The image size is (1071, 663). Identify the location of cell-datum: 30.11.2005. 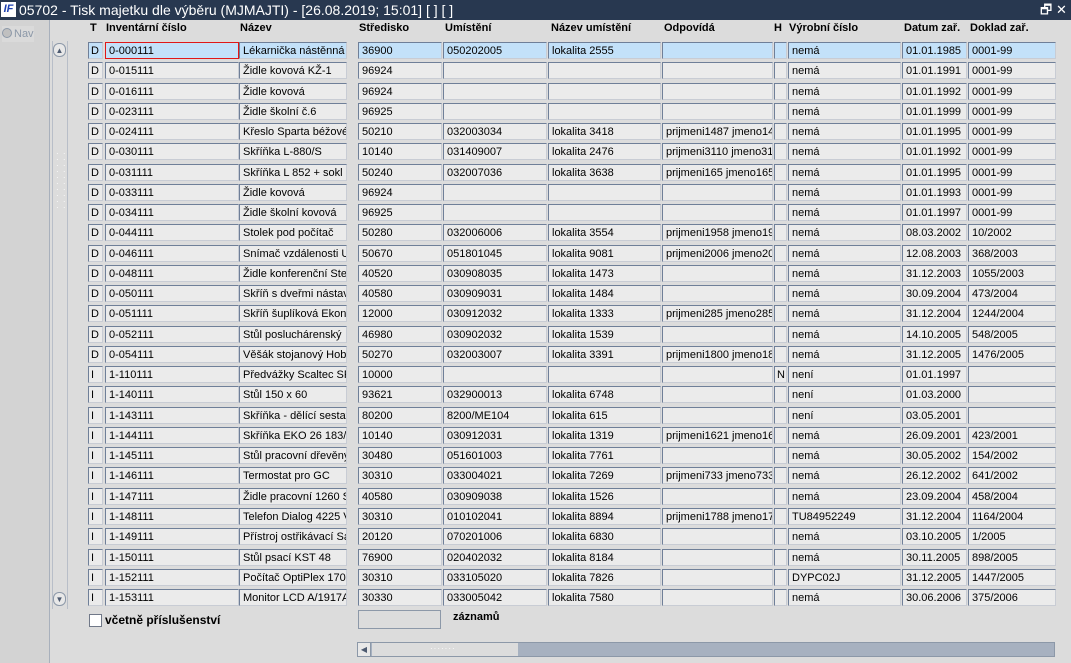
(934, 557).